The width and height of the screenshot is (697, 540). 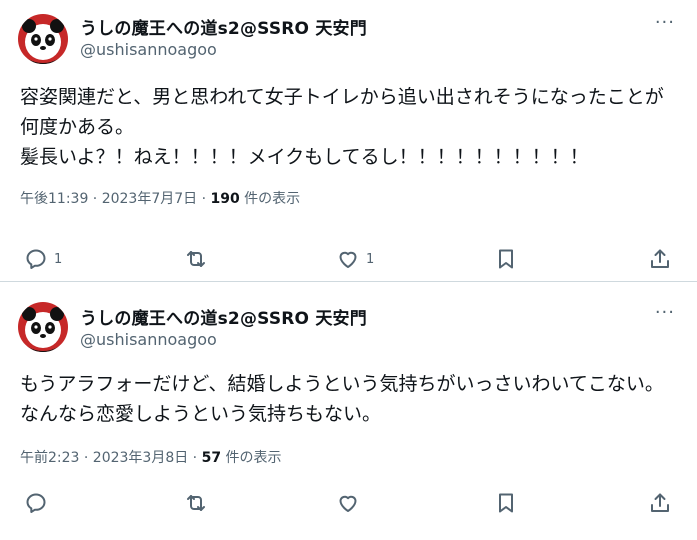 What do you see at coordinates (58, 259) in the screenshot?
I see `reply-count: 1` at bounding box center [58, 259].